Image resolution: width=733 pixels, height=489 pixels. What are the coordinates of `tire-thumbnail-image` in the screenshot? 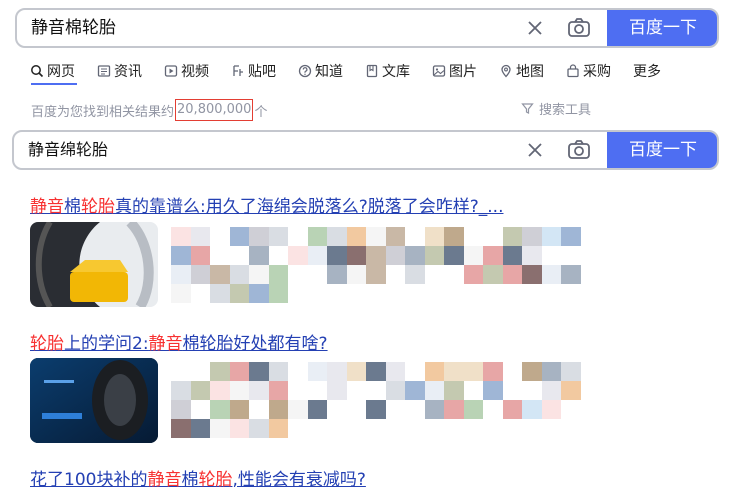 It's located at (94, 400).